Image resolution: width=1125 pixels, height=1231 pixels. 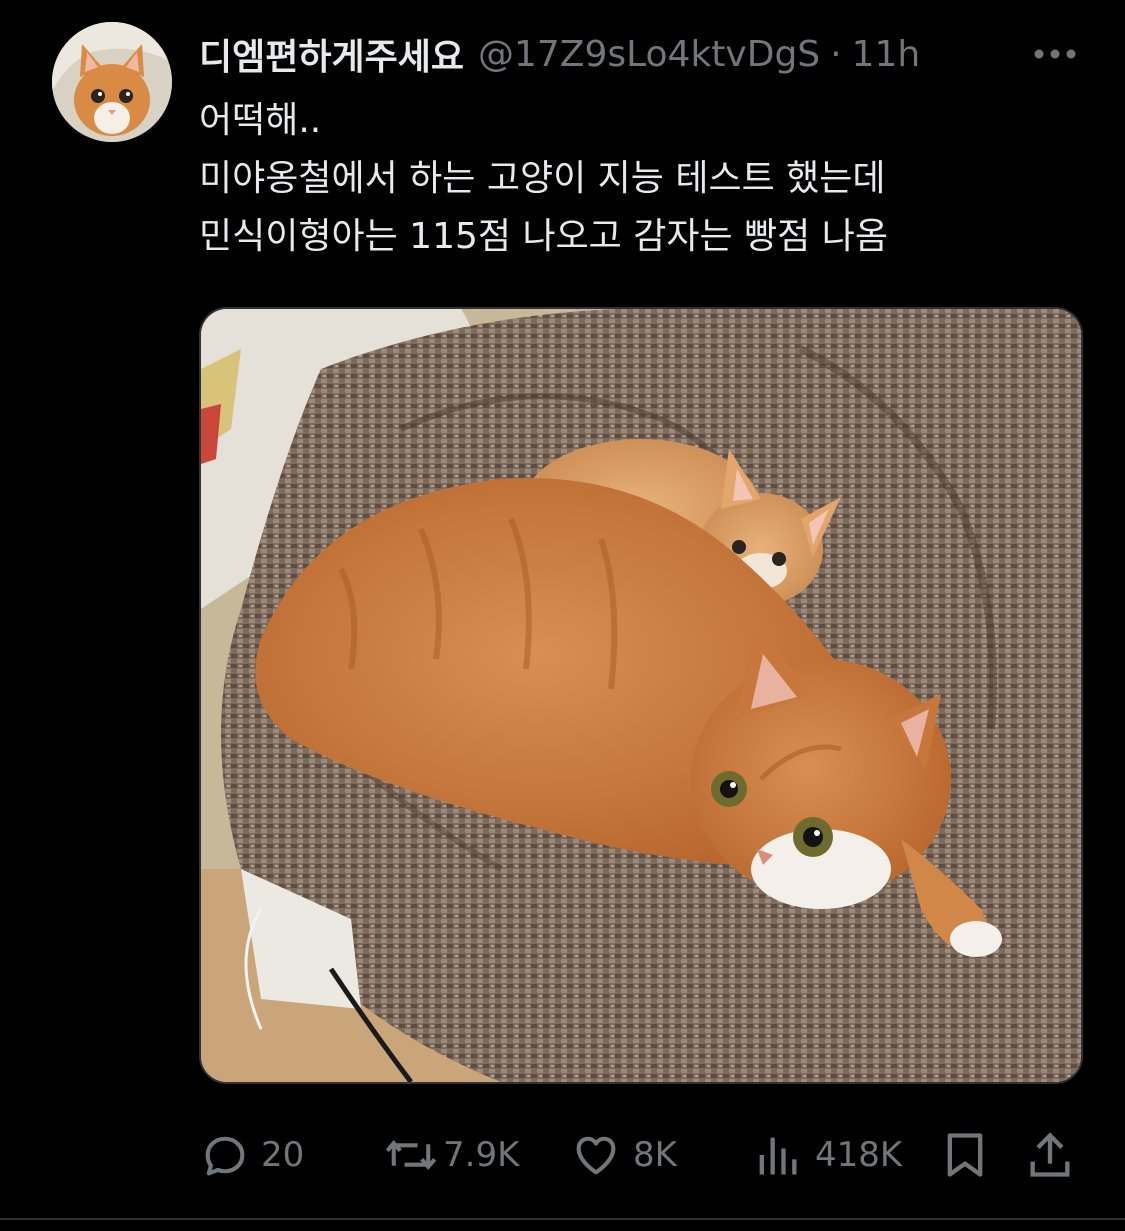 I want to click on share-upload-icon, so click(x=1050, y=1155).